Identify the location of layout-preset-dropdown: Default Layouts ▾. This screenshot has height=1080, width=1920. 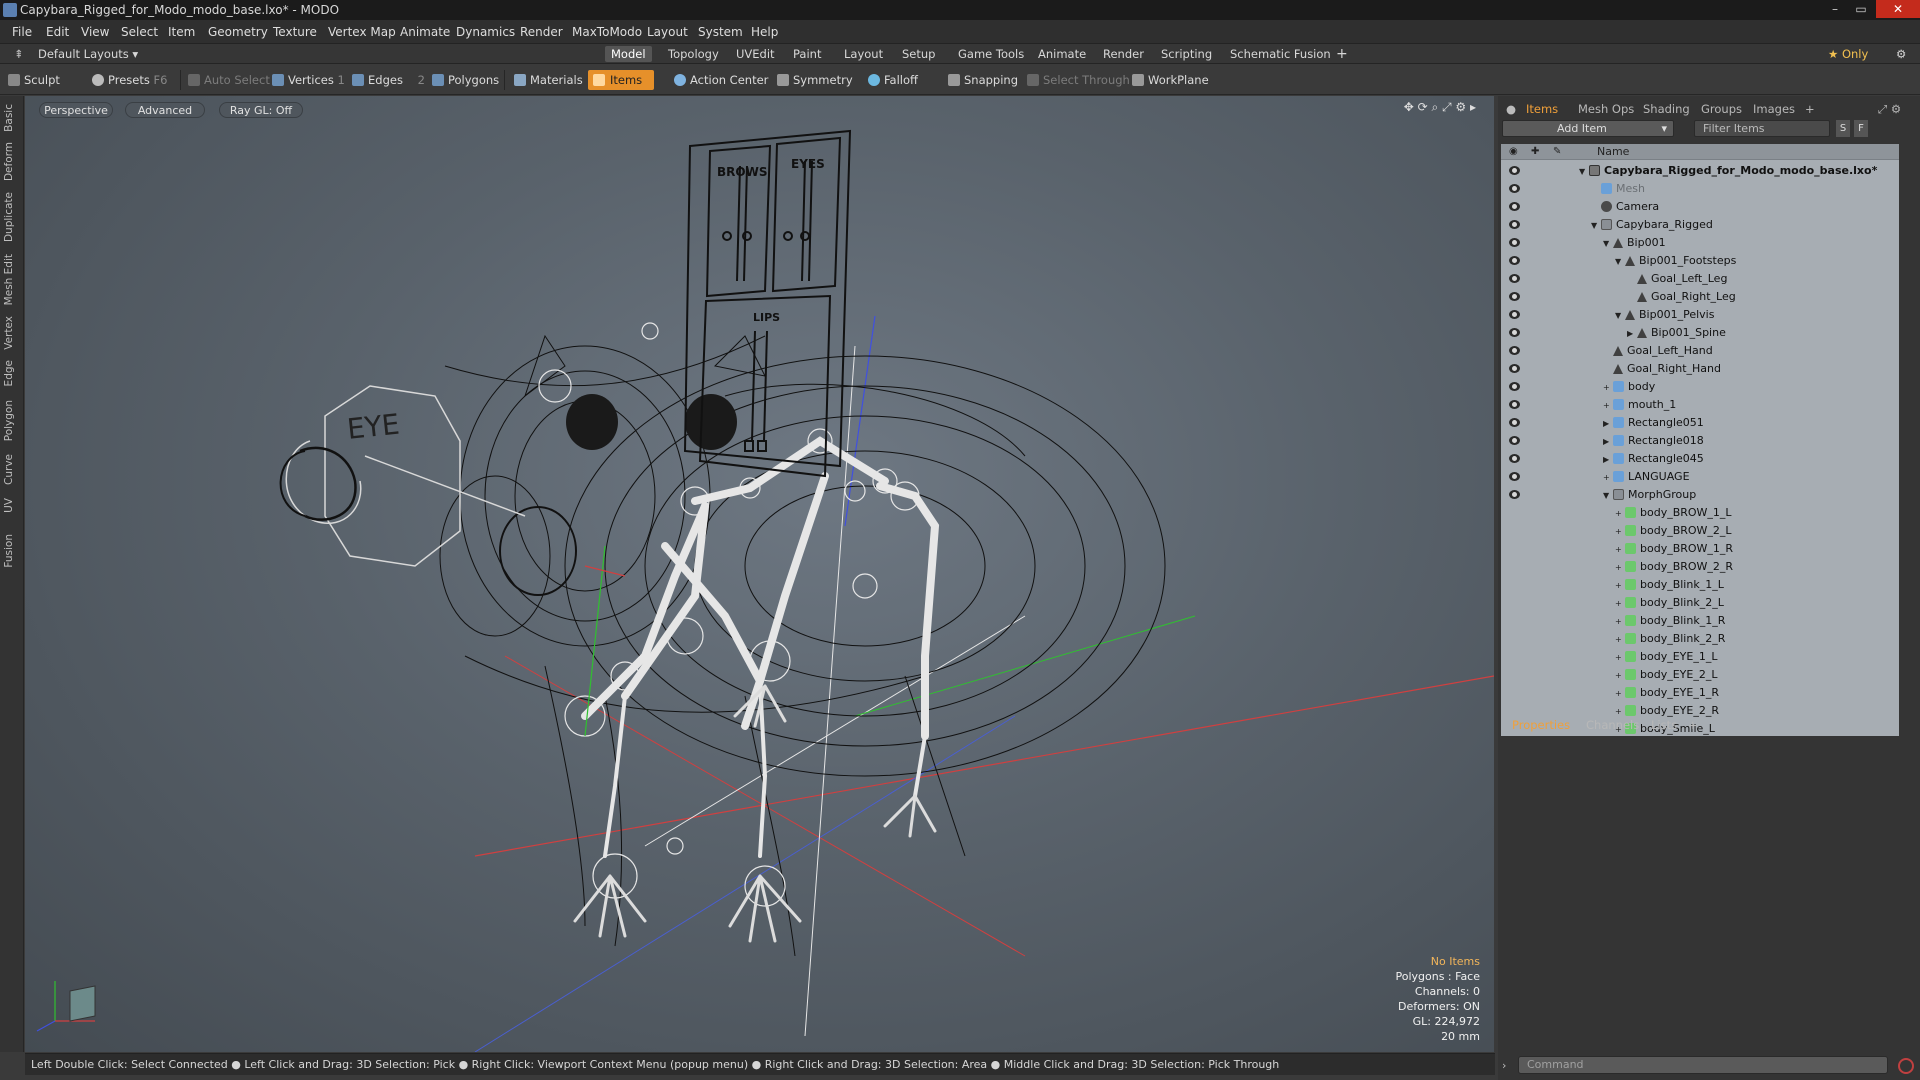
(88, 54).